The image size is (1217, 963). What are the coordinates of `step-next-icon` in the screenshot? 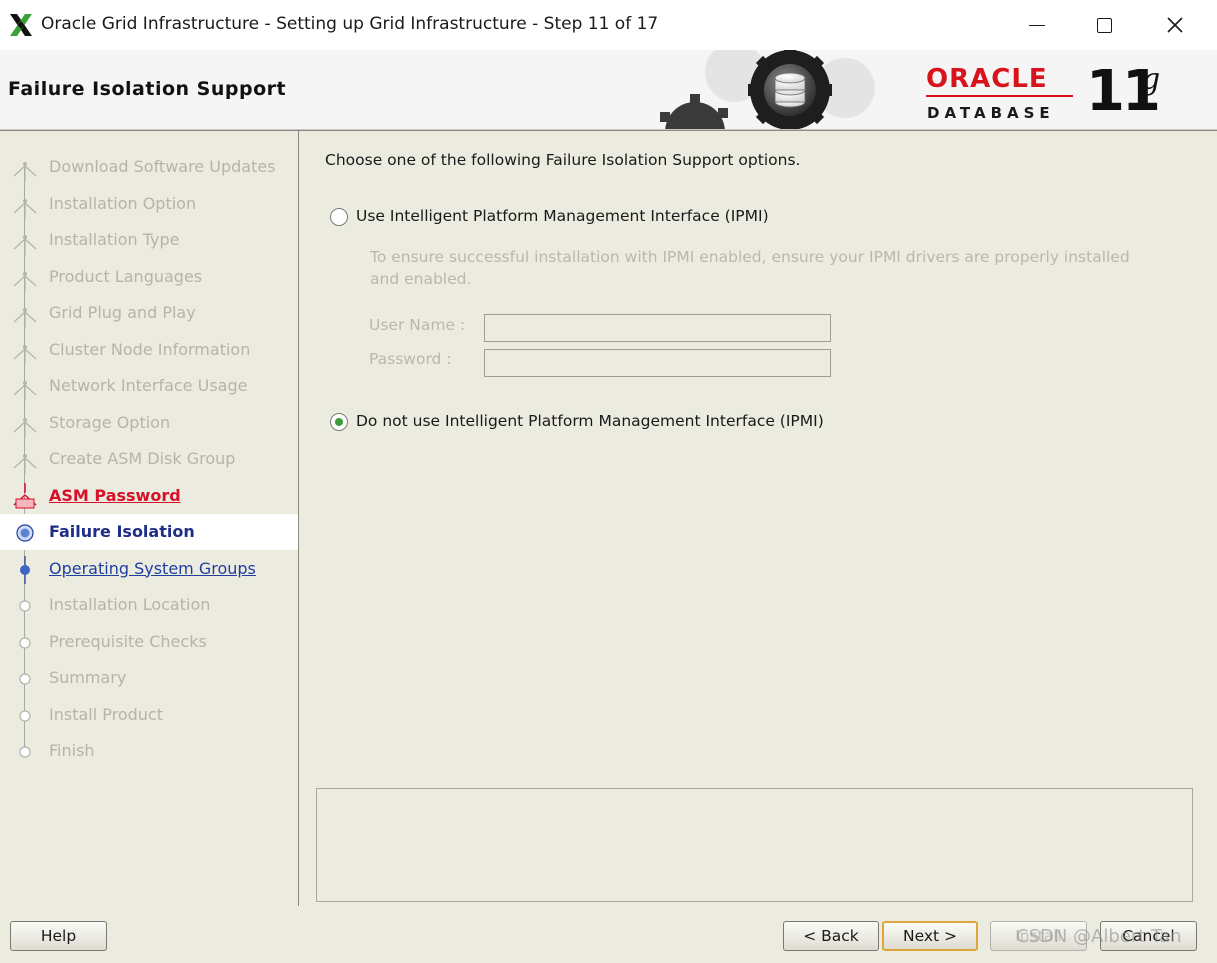 It's located at (25, 569).